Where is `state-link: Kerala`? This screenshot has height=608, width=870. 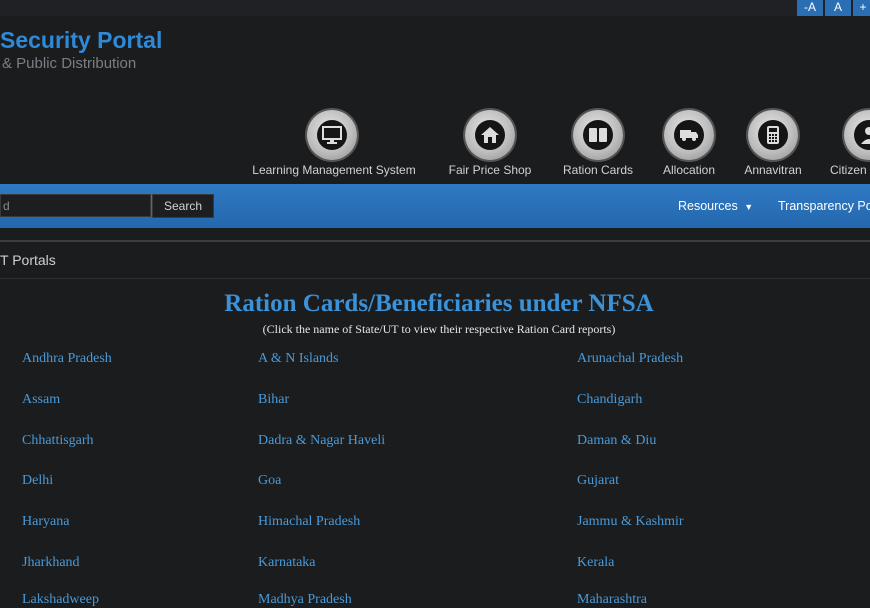 state-link: Kerala is located at coordinates (595, 563).